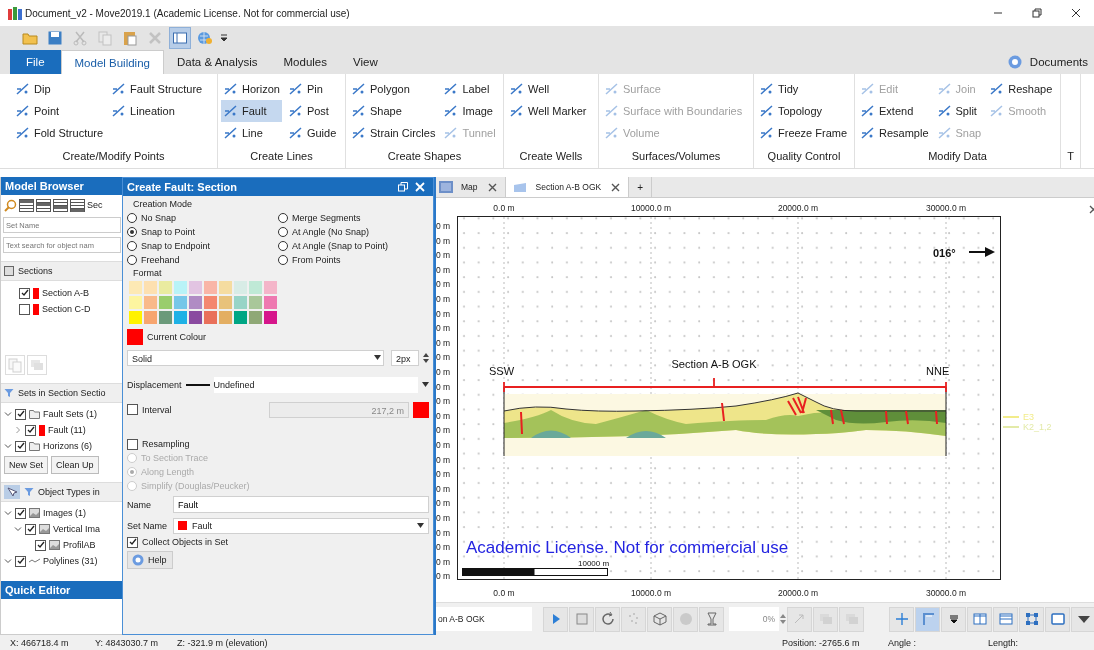 The width and height of the screenshot is (1094, 650). What do you see at coordinates (79, 545) in the screenshot?
I see `tree-item: ProfilAB` at bounding box center [79, 545].